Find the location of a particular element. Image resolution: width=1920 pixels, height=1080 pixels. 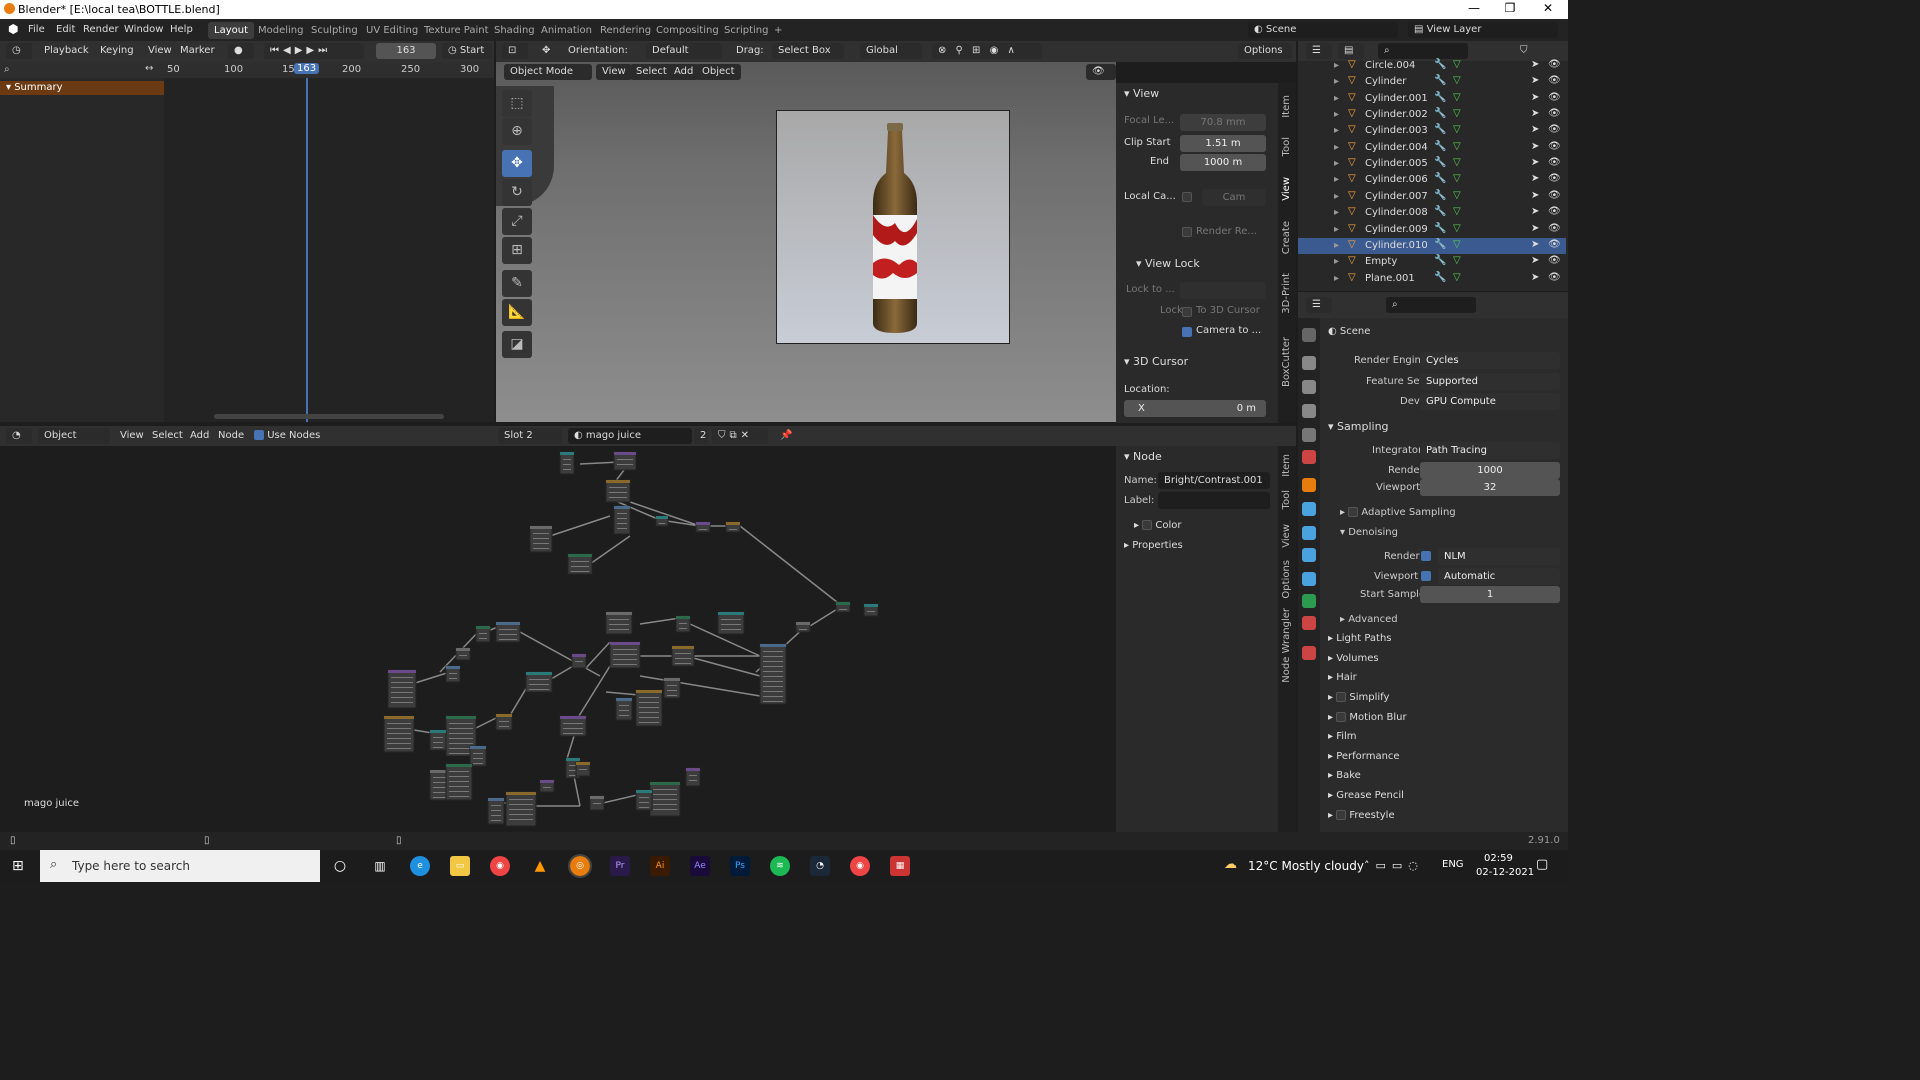

clock-time: 02:59 is located at coordinates (1498, 858).